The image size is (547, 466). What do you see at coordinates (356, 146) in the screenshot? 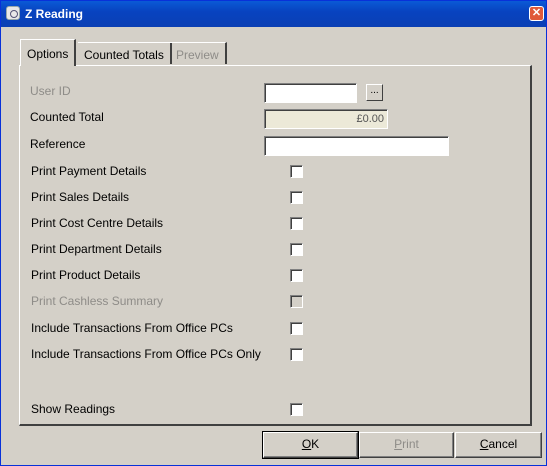
I see `reference-input` at bounding box center [356, 146].